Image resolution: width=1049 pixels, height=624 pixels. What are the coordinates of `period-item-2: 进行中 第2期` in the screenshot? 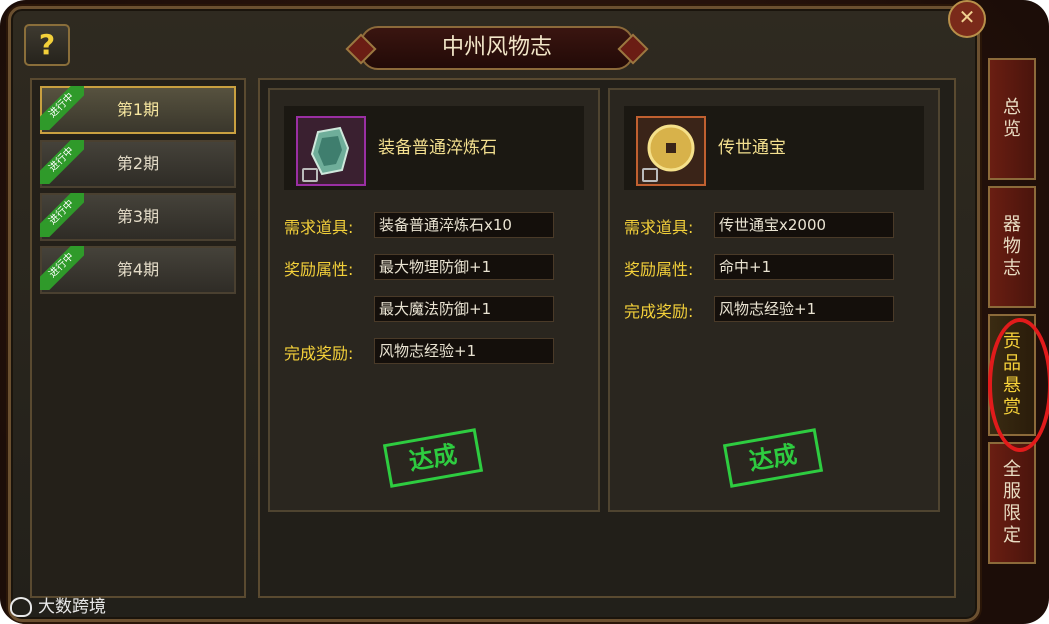 It's located at (138, 164).